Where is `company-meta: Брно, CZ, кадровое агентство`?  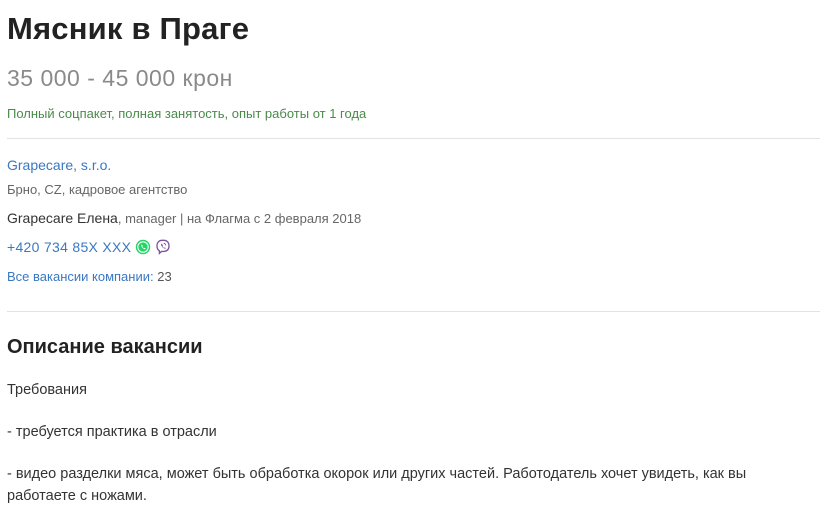 company-meta: Брно, CZ, кадровое агентство is located at coordinates (97, 189).